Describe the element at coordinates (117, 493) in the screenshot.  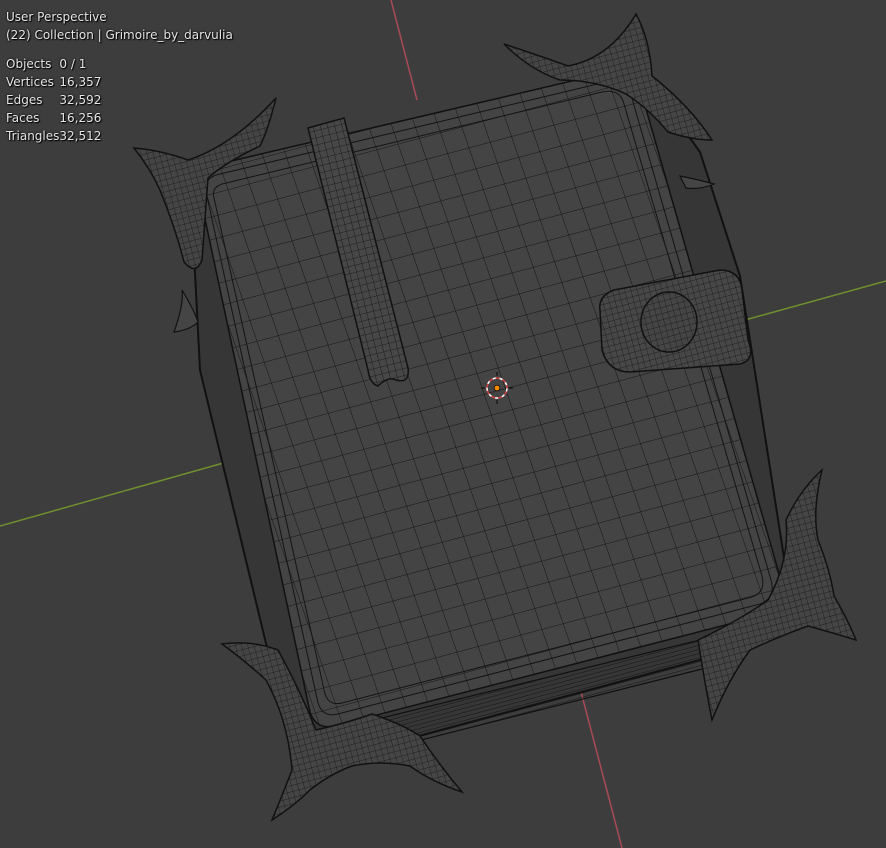
I see `y-axis-line` at that location.